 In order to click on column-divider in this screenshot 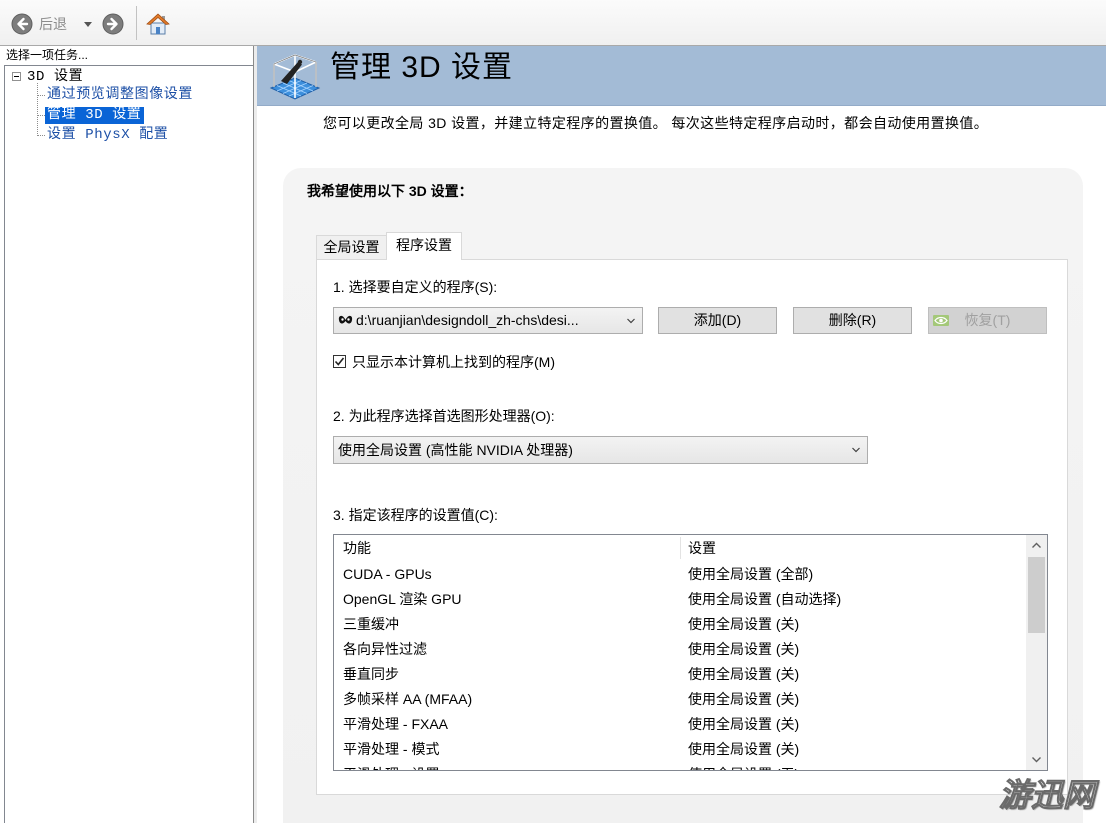, I will do `click(680, 548)`.